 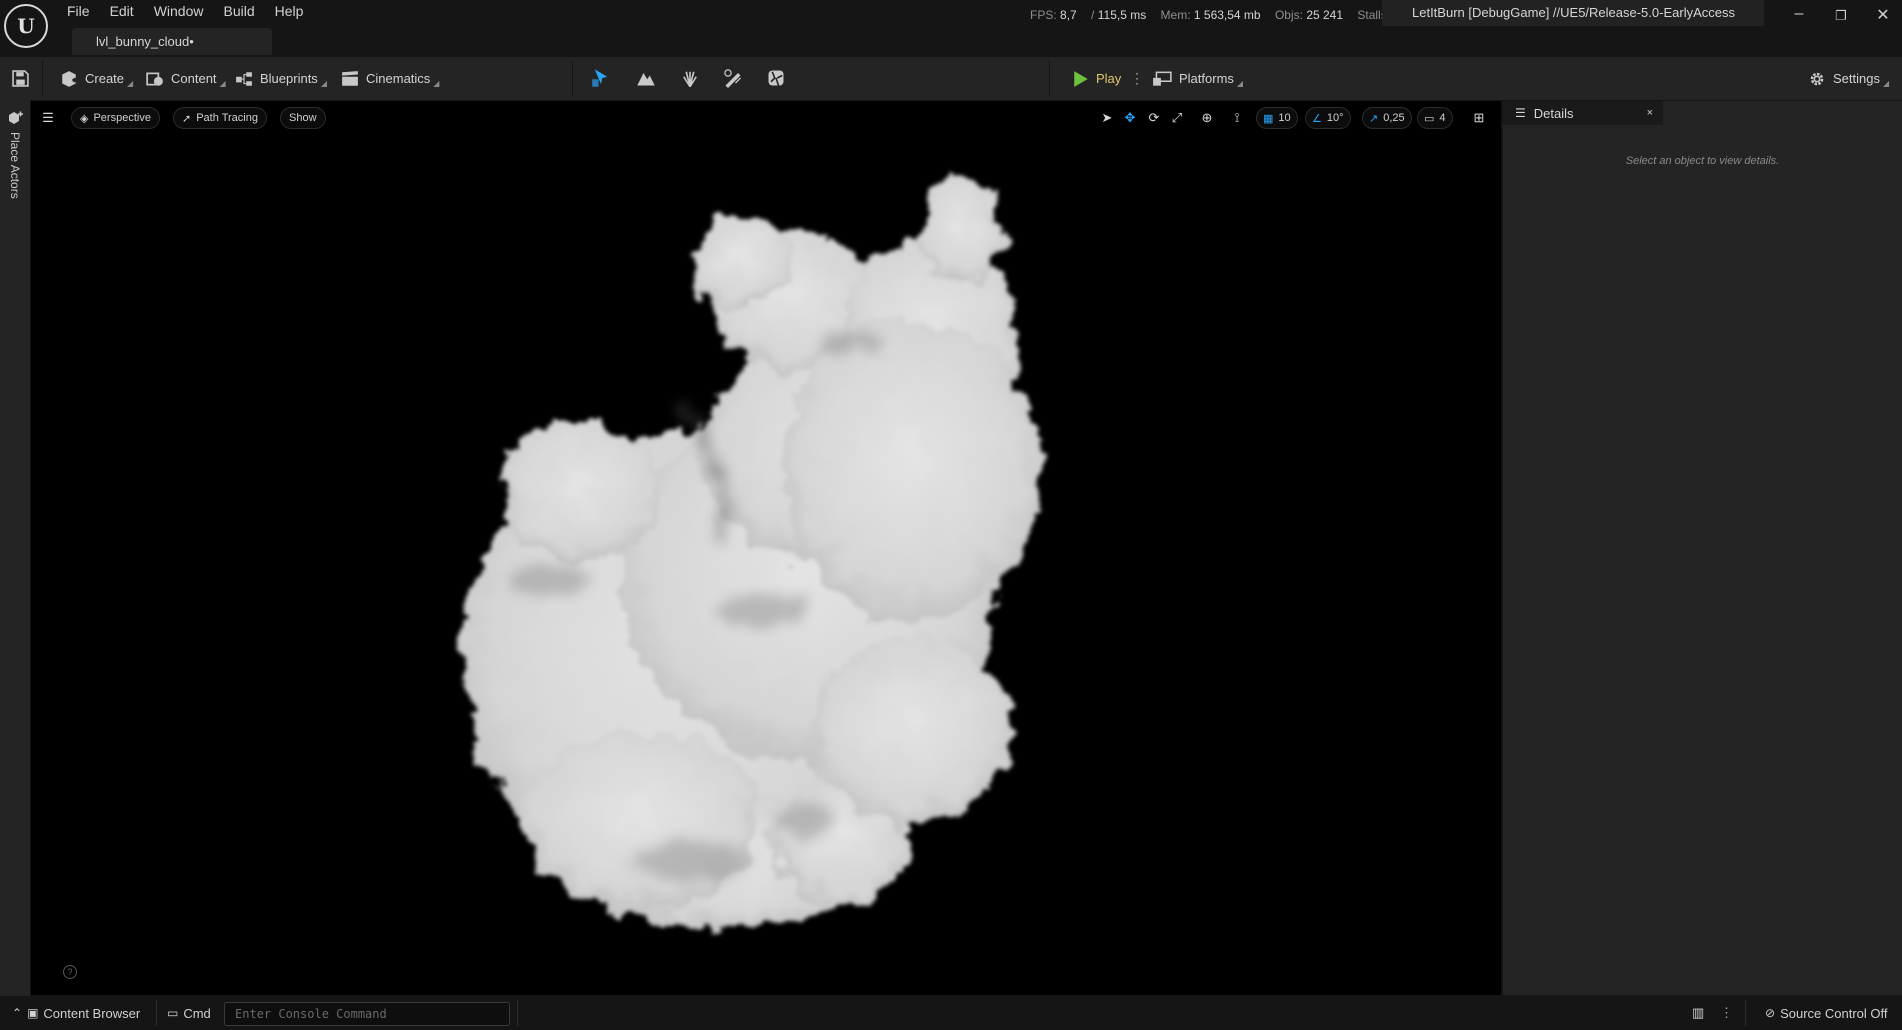 I want to click on view-mode-label: Path Tracing, so click(x=227, y=118).